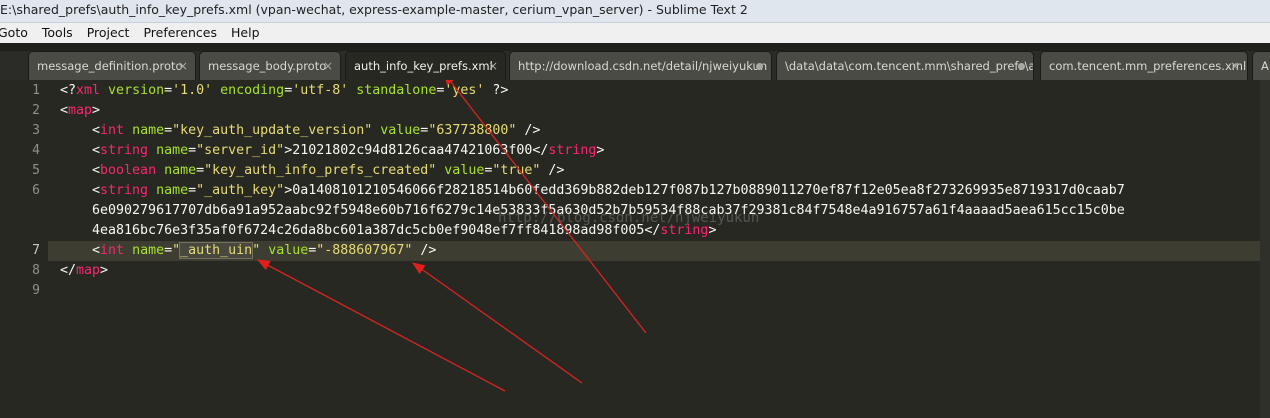 This screenshot has width=1270, height=418. I want to click on tab-label: message_body.proto, so click(267, 66).